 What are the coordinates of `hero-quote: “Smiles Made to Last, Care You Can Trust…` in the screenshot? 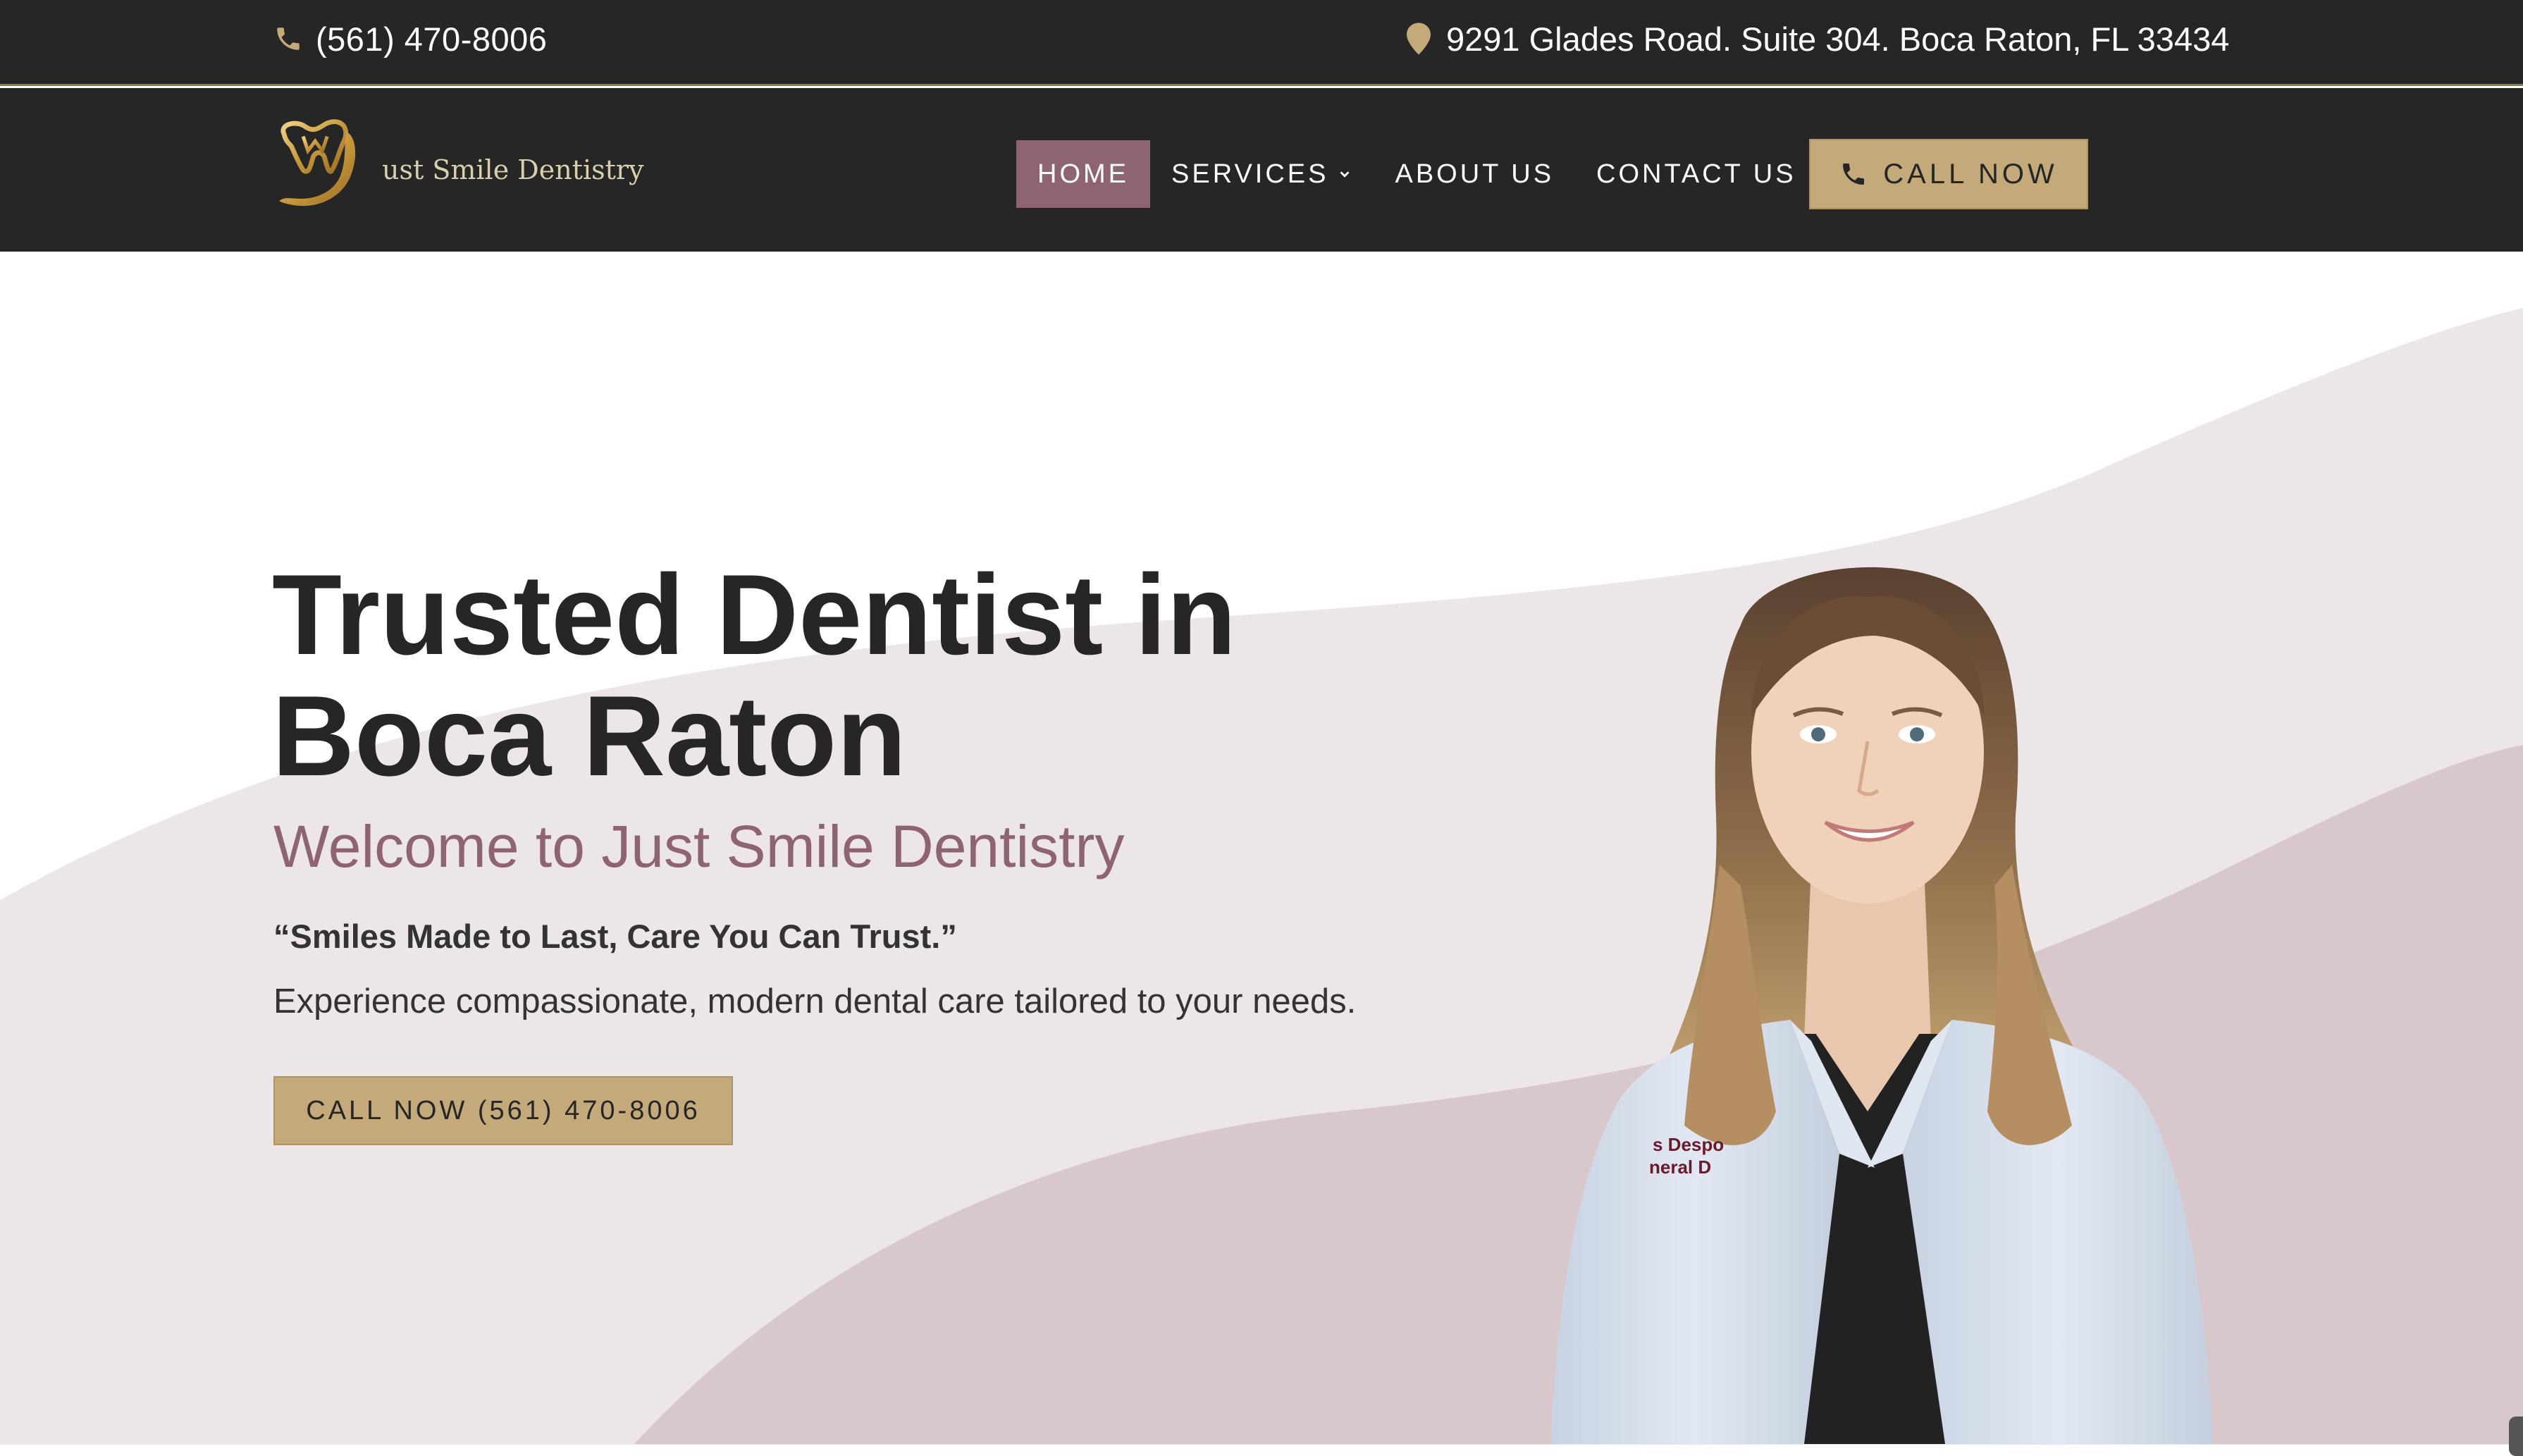 It's located at (615, 937).